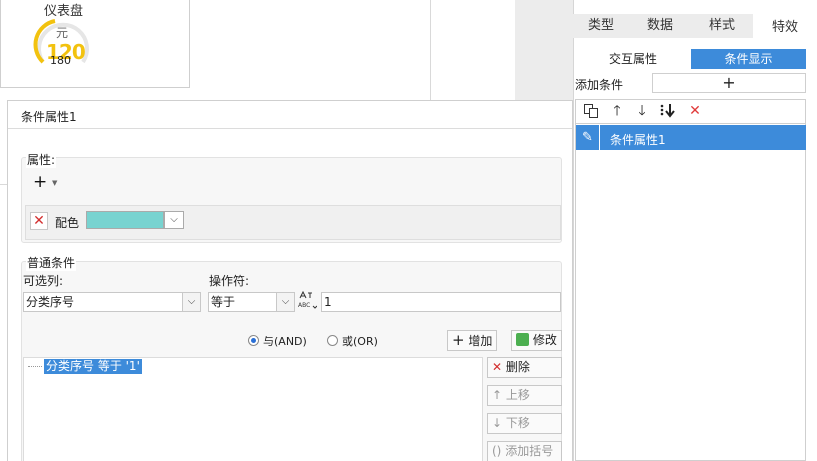  I want to click on add-condition-button: + 增加, so click(472, 340).